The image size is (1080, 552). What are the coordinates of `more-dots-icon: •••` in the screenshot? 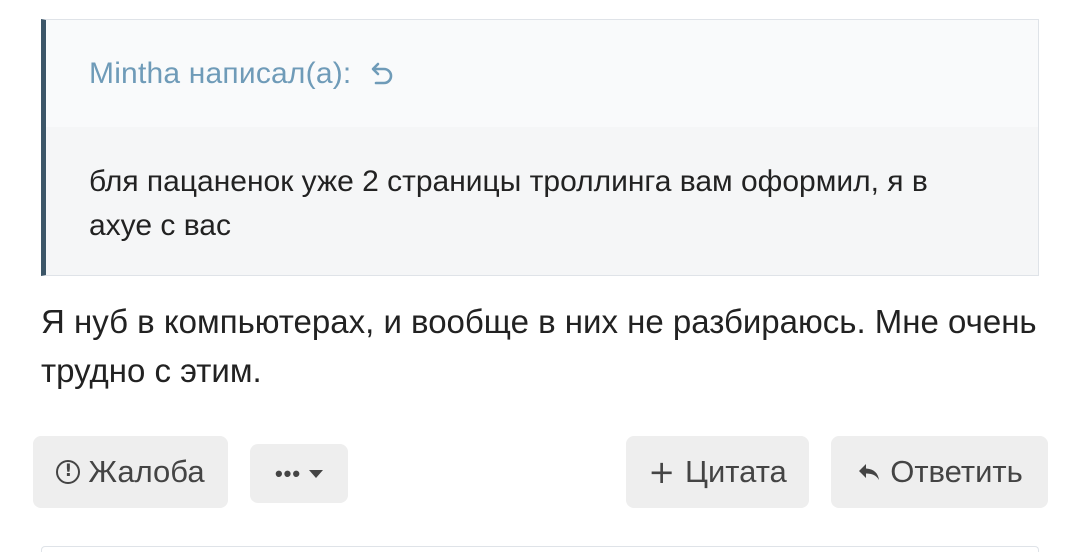 It's located at (288, 473).